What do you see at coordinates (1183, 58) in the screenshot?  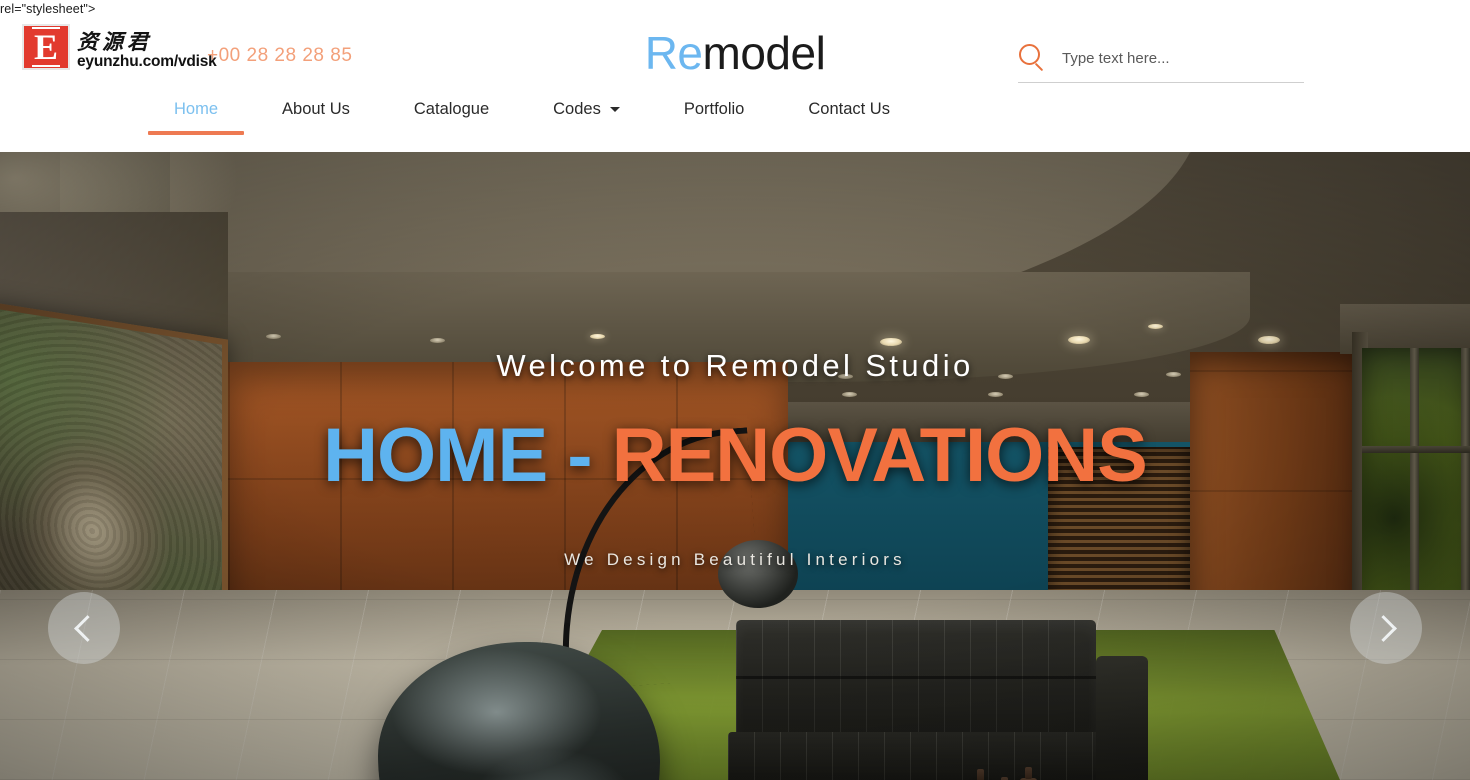 I see `search-input` at bounding box center [1183, 58].